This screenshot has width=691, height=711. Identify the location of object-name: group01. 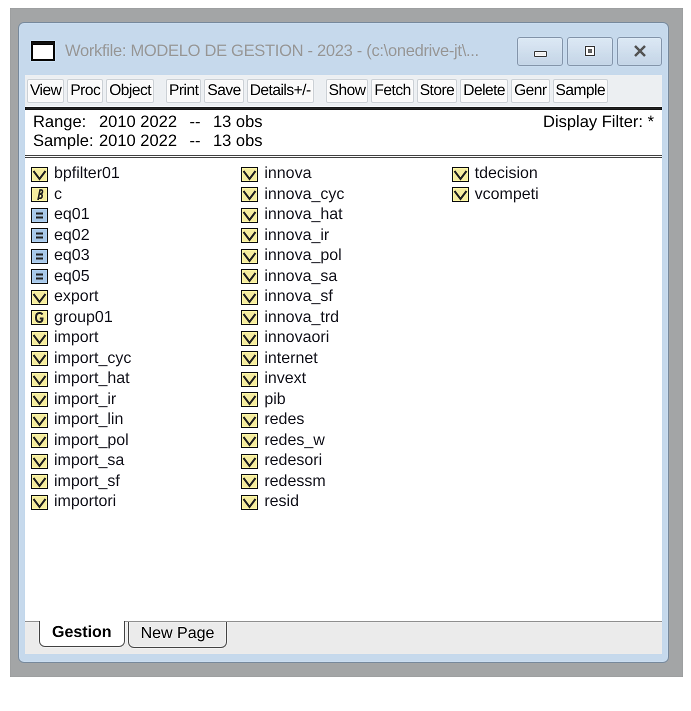
(83, 317).